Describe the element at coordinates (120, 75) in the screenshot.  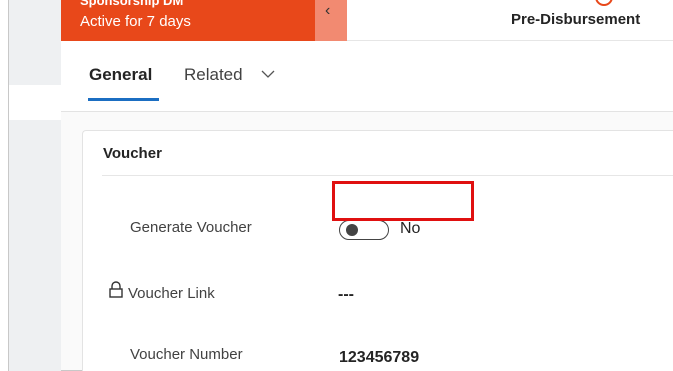
I see `tab-general: General` at that location.